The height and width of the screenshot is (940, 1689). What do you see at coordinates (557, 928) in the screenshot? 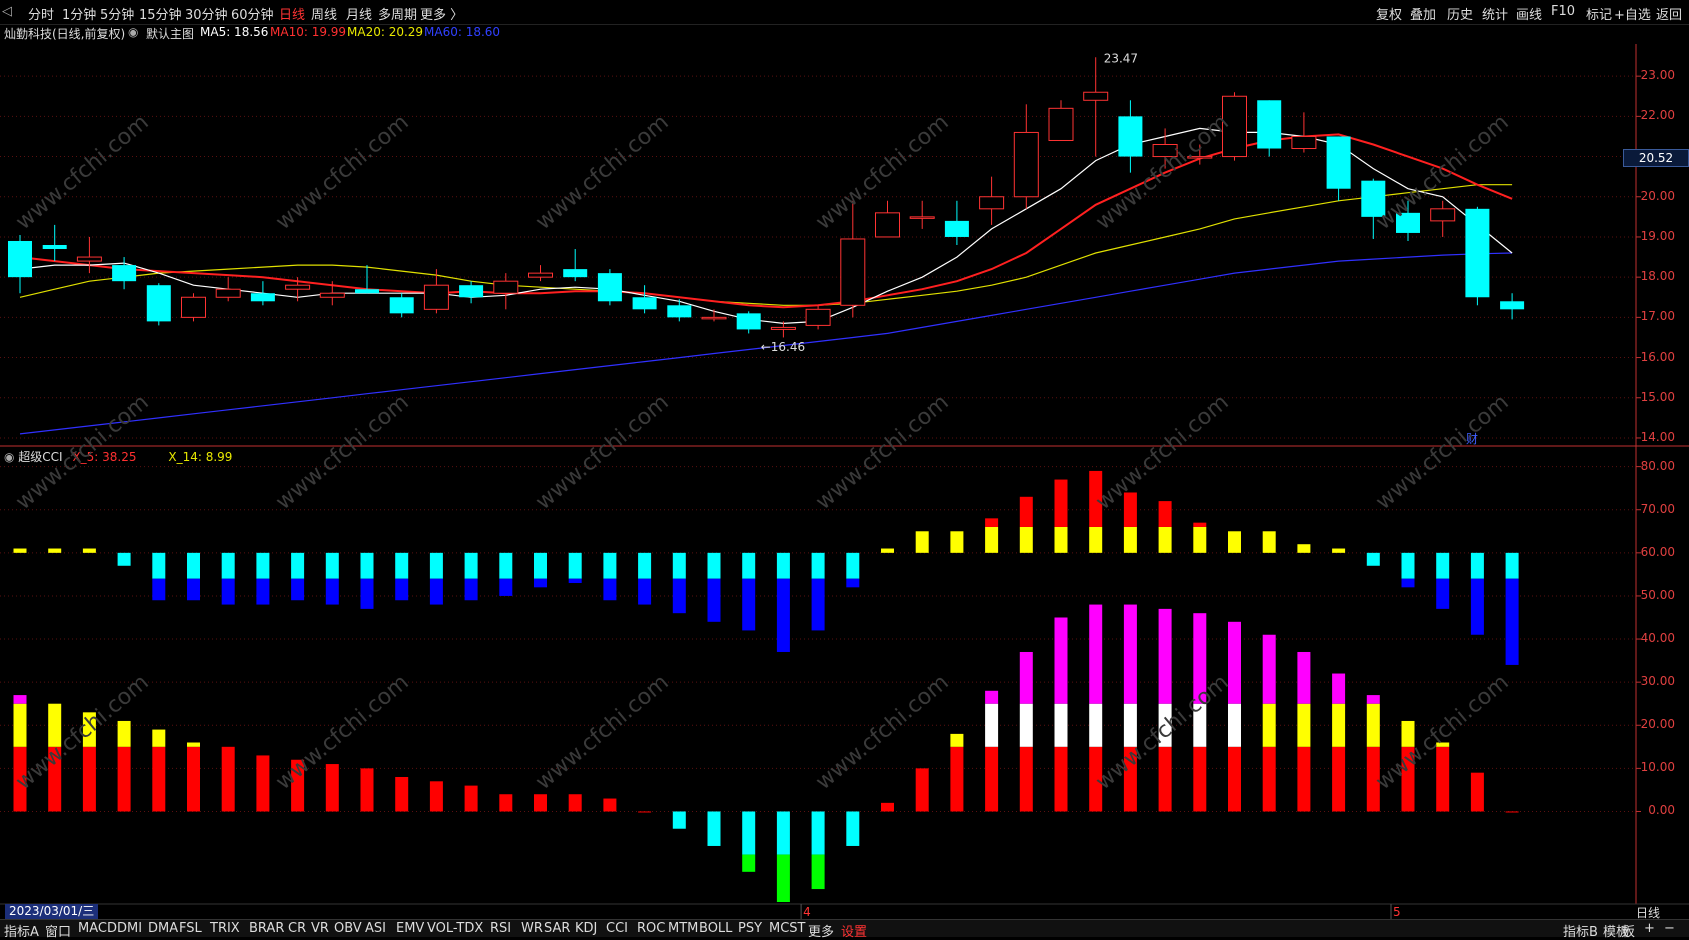
I see `indicator-tab-16: SAR` at bounding box center [557, 928].